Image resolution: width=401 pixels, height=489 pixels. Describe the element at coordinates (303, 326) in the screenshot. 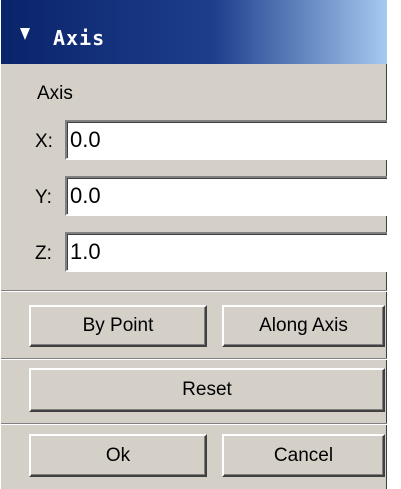

I see `along-axis-button: Along Axis` at that location.